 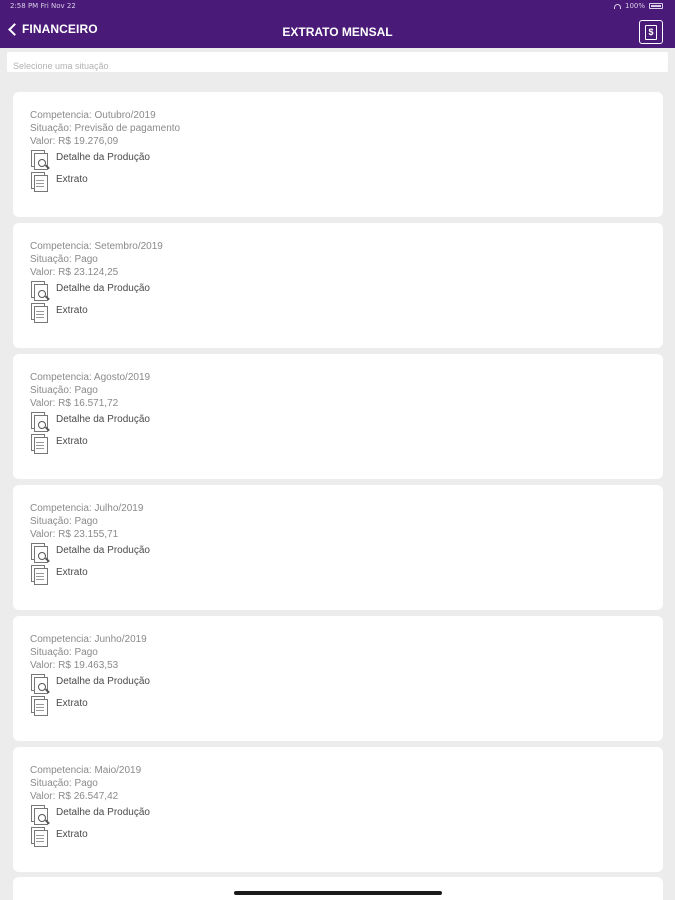 I want to click on valor-text: Valor: R$ 19.463,53, so click(x=74, y=665).